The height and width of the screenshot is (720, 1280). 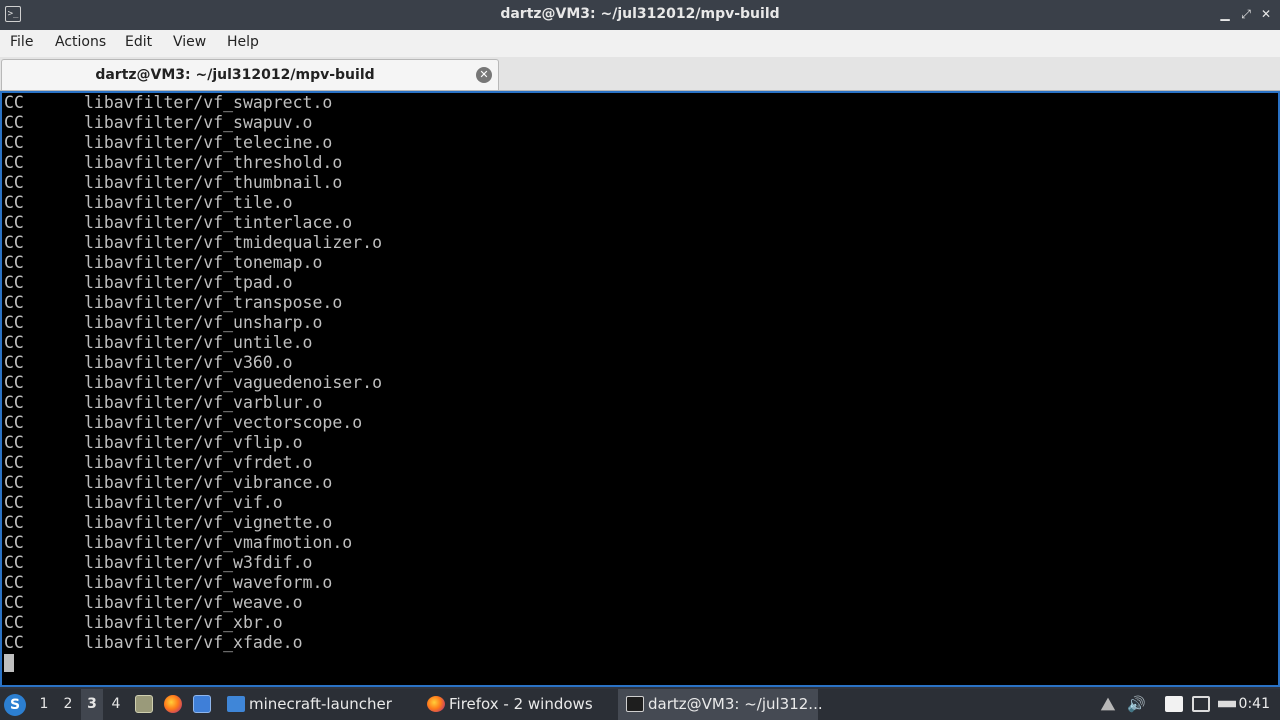 I want to click on terminal-line-path: libavfilter/vf_vignette.o, so click(x=208, y=522).